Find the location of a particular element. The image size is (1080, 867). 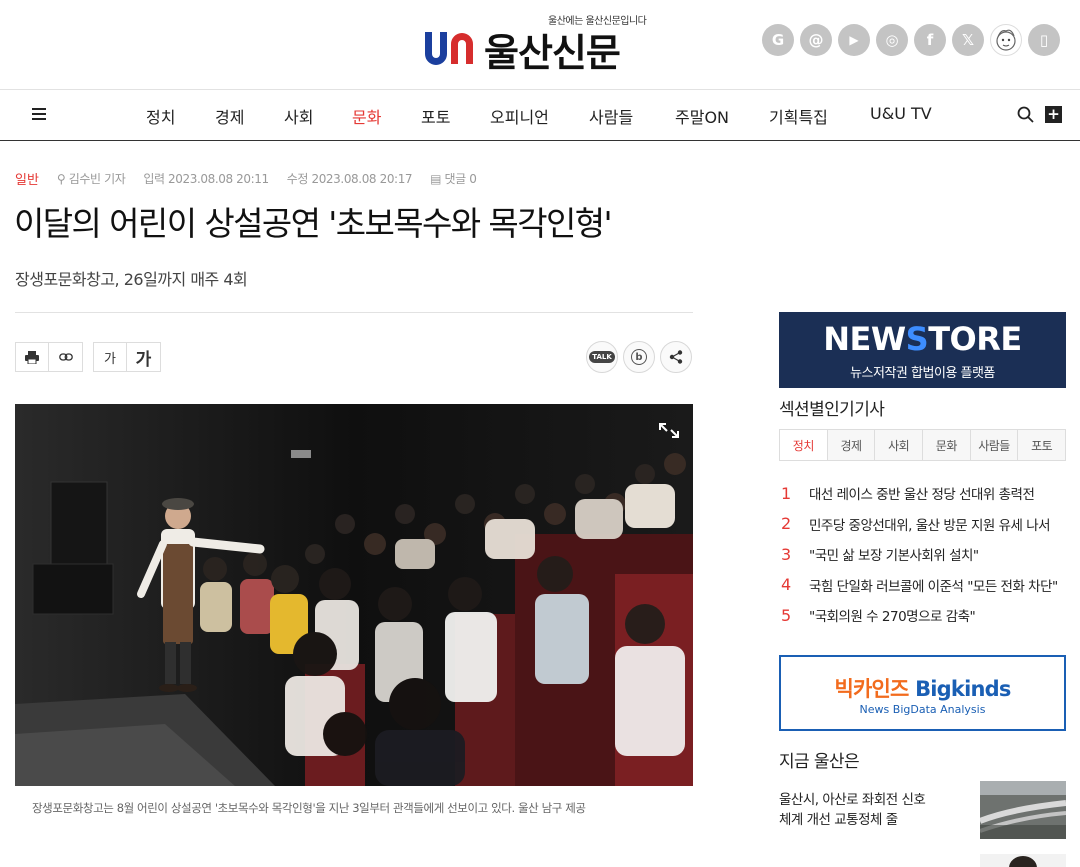

bigkinds-title-en: Bigkinds is located at coordinates (963, 689).